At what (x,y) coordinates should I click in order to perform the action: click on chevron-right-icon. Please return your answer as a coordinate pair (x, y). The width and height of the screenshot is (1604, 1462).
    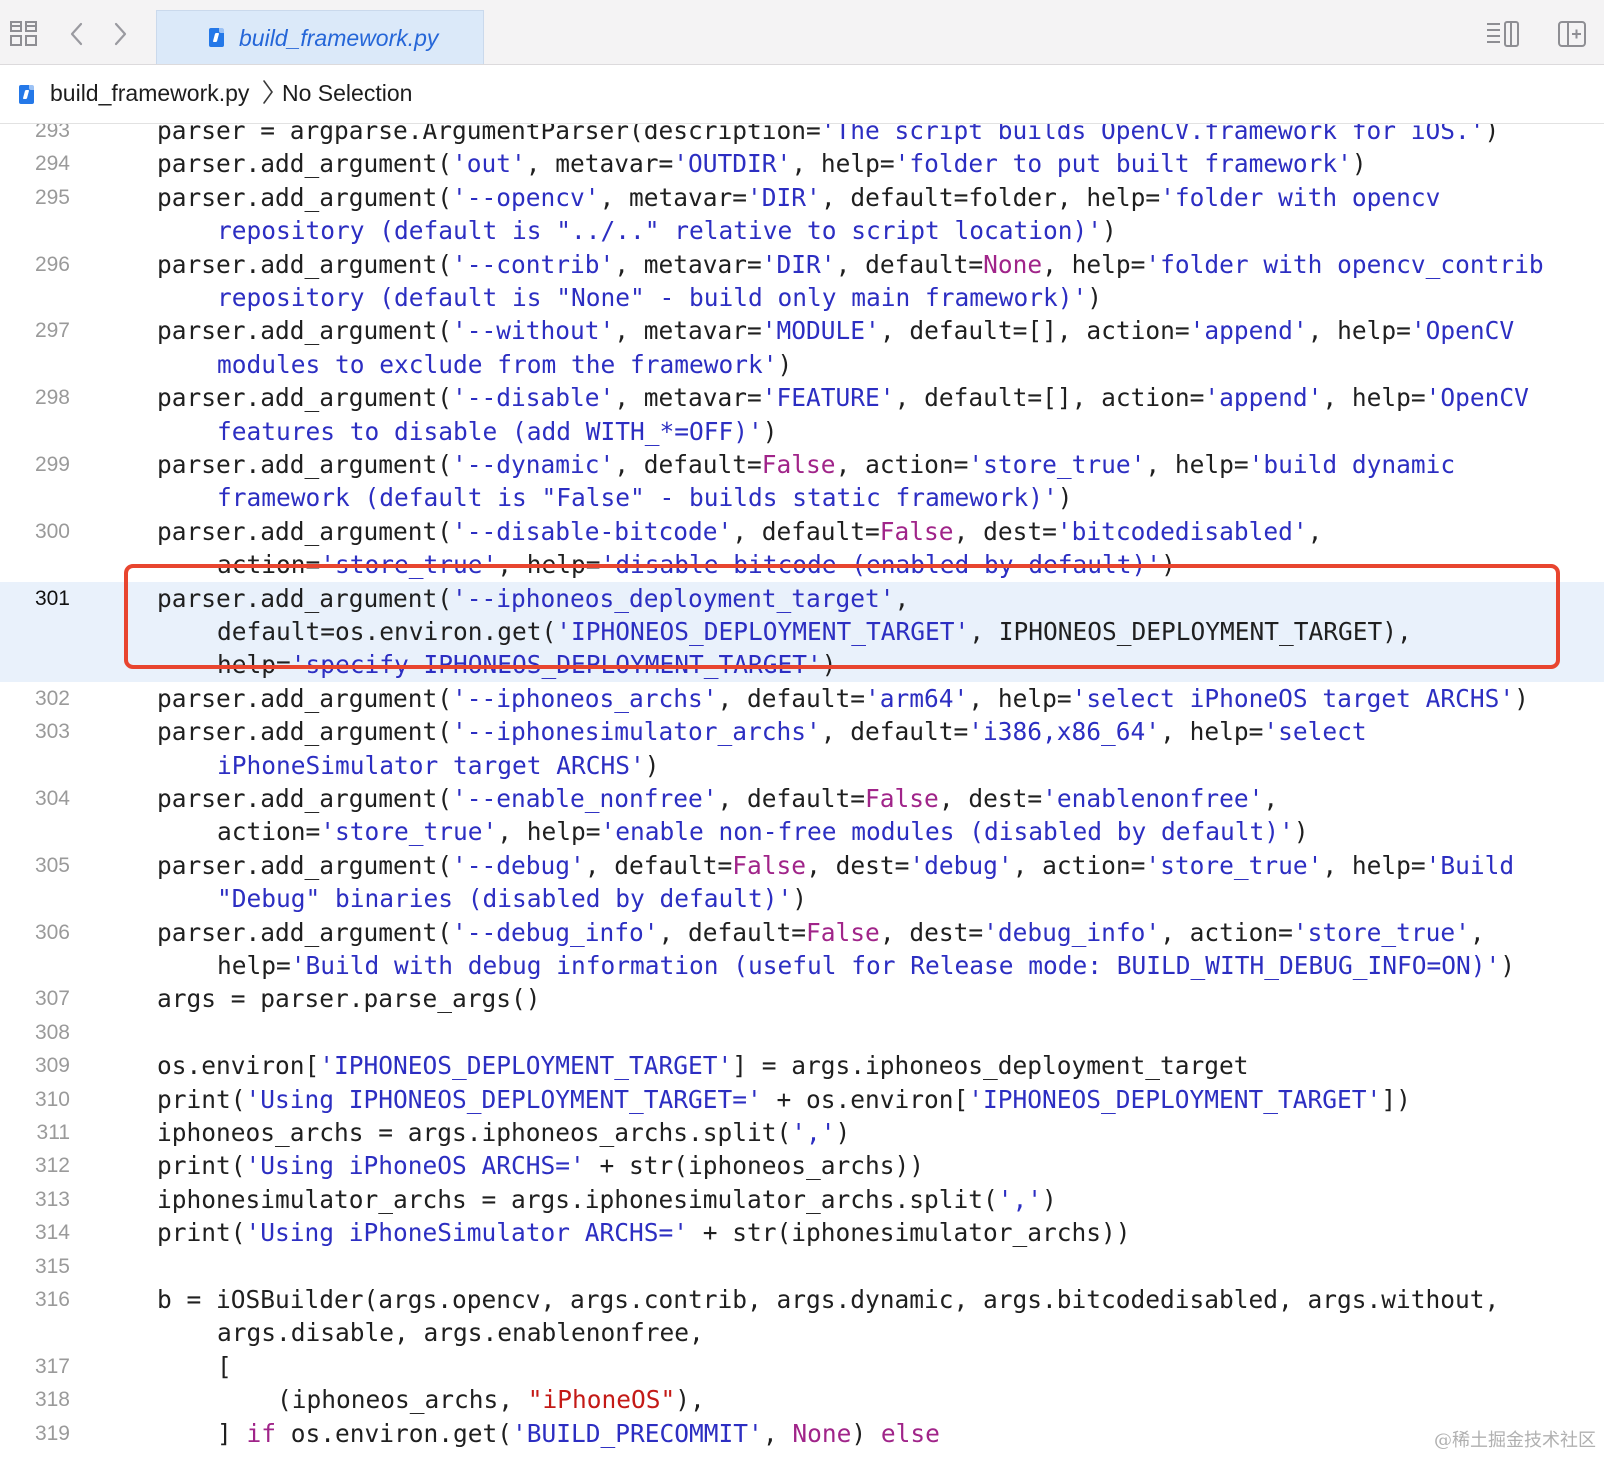
    Looking at the image, I should click on (120, 34).